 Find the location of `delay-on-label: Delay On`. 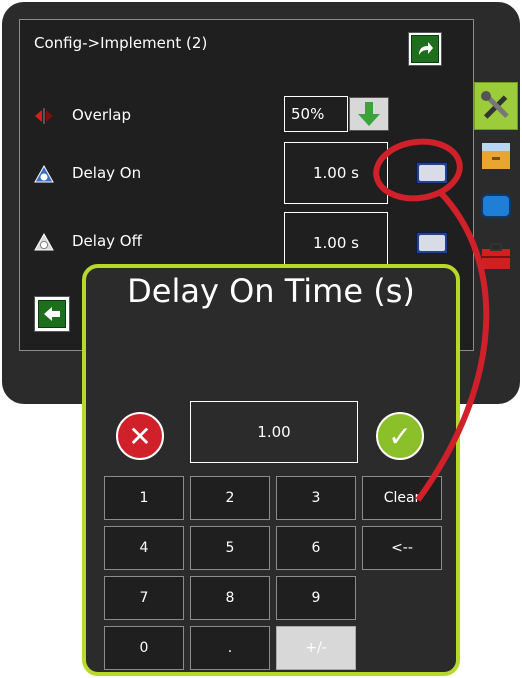

delay-on-label: Delay On is located at coordinates (107, 173).